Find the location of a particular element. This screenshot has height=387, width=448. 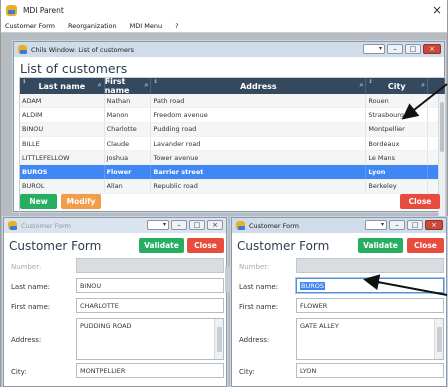

table-cell: BILLE is located at coordinates (62, 143).